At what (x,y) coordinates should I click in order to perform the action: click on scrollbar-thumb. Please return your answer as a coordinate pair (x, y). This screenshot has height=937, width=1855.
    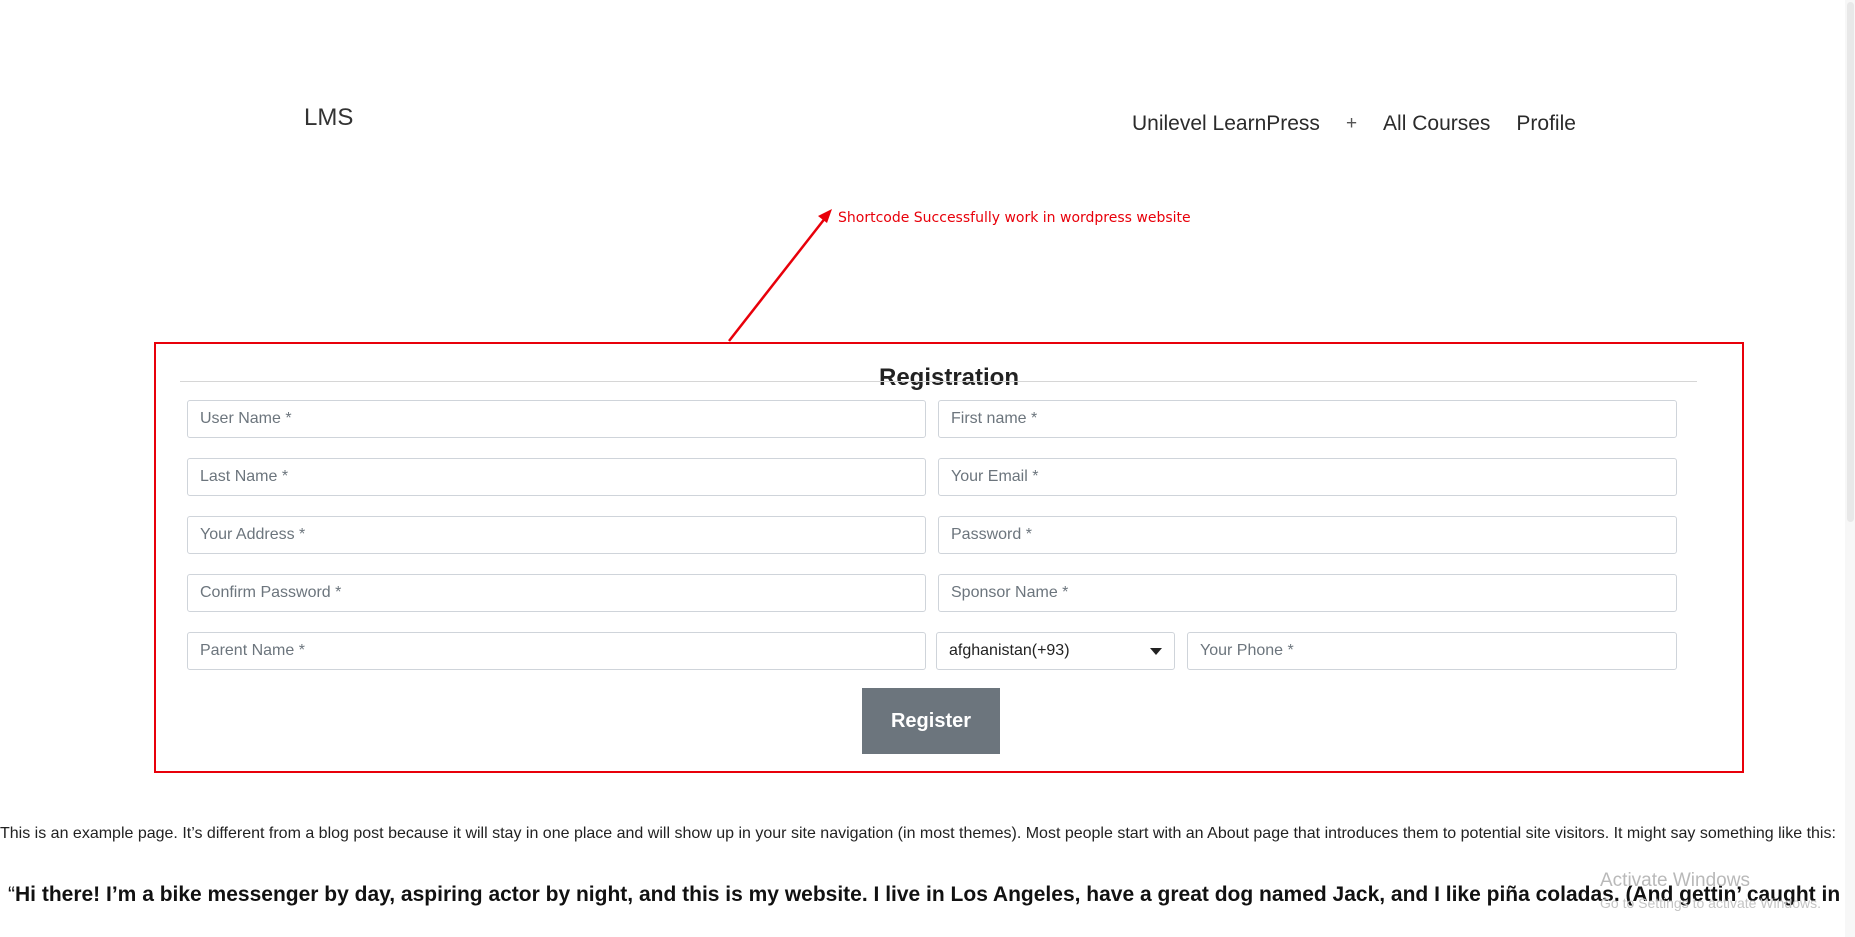
    Looking at the image, I should click on (1850, 262).